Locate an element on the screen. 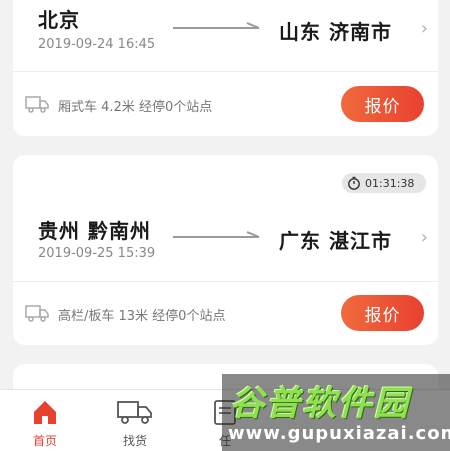 The image size is (450, 451). watermark: 谷普软件园 www.gupuxiazai.com is located at coordinates (336, 412).